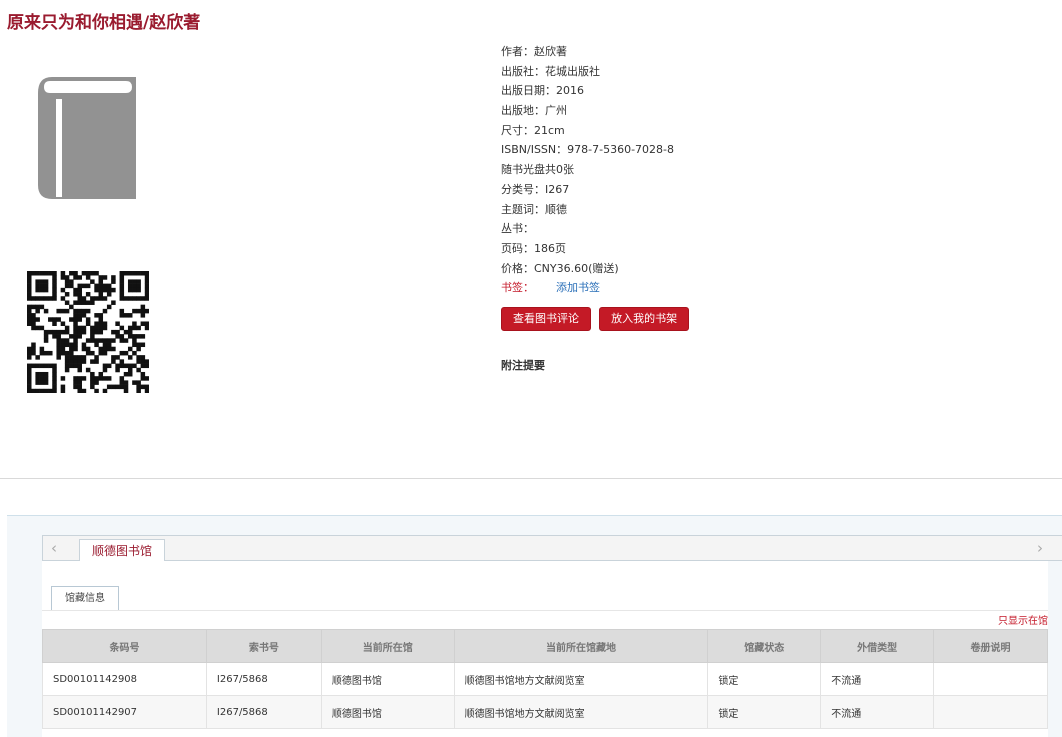  What do you see at coordinates (537, 170) in the screenshot?
I see `info-row-cd: 随书光盘共0张` at bounding box center [537, 170].